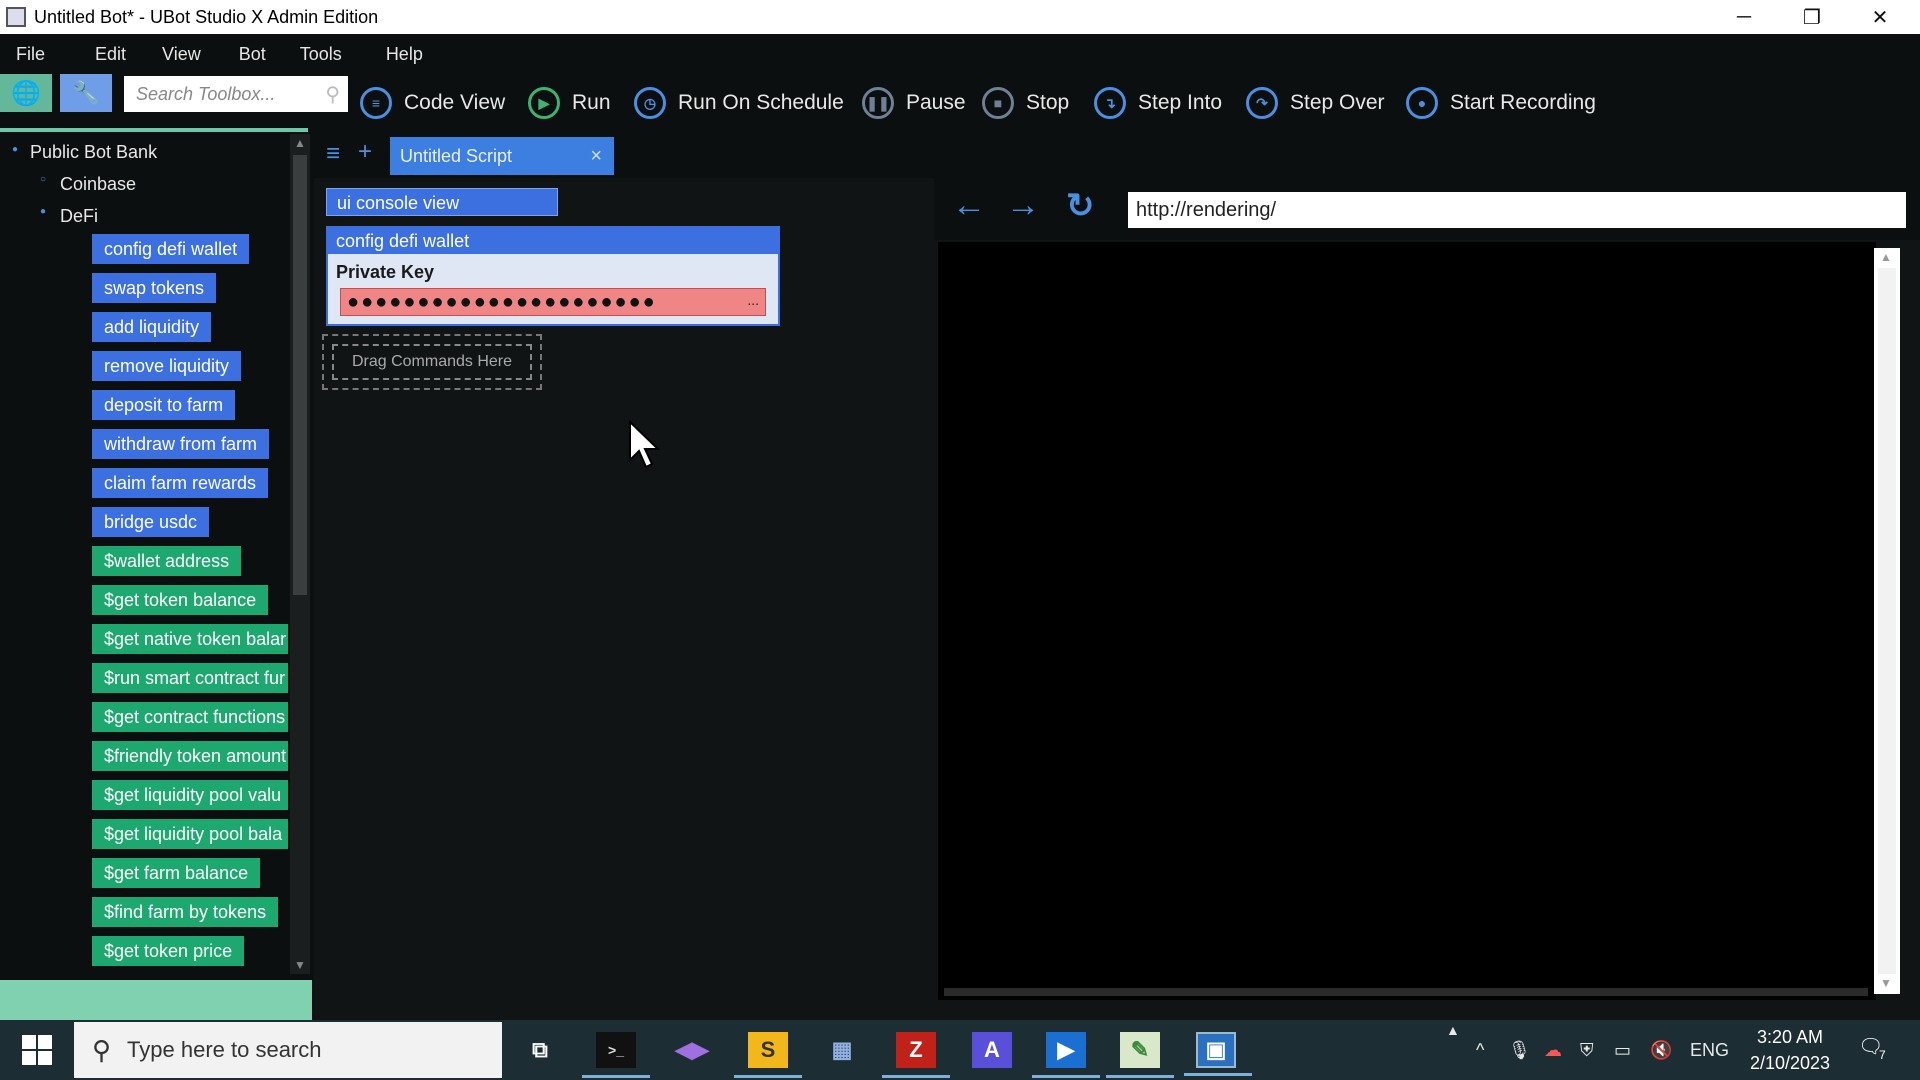 Image resolution: width=1920 pixels, height=1080 pixels. I want to click on toolbox-command-item: swap tokens, so click(154, 288).